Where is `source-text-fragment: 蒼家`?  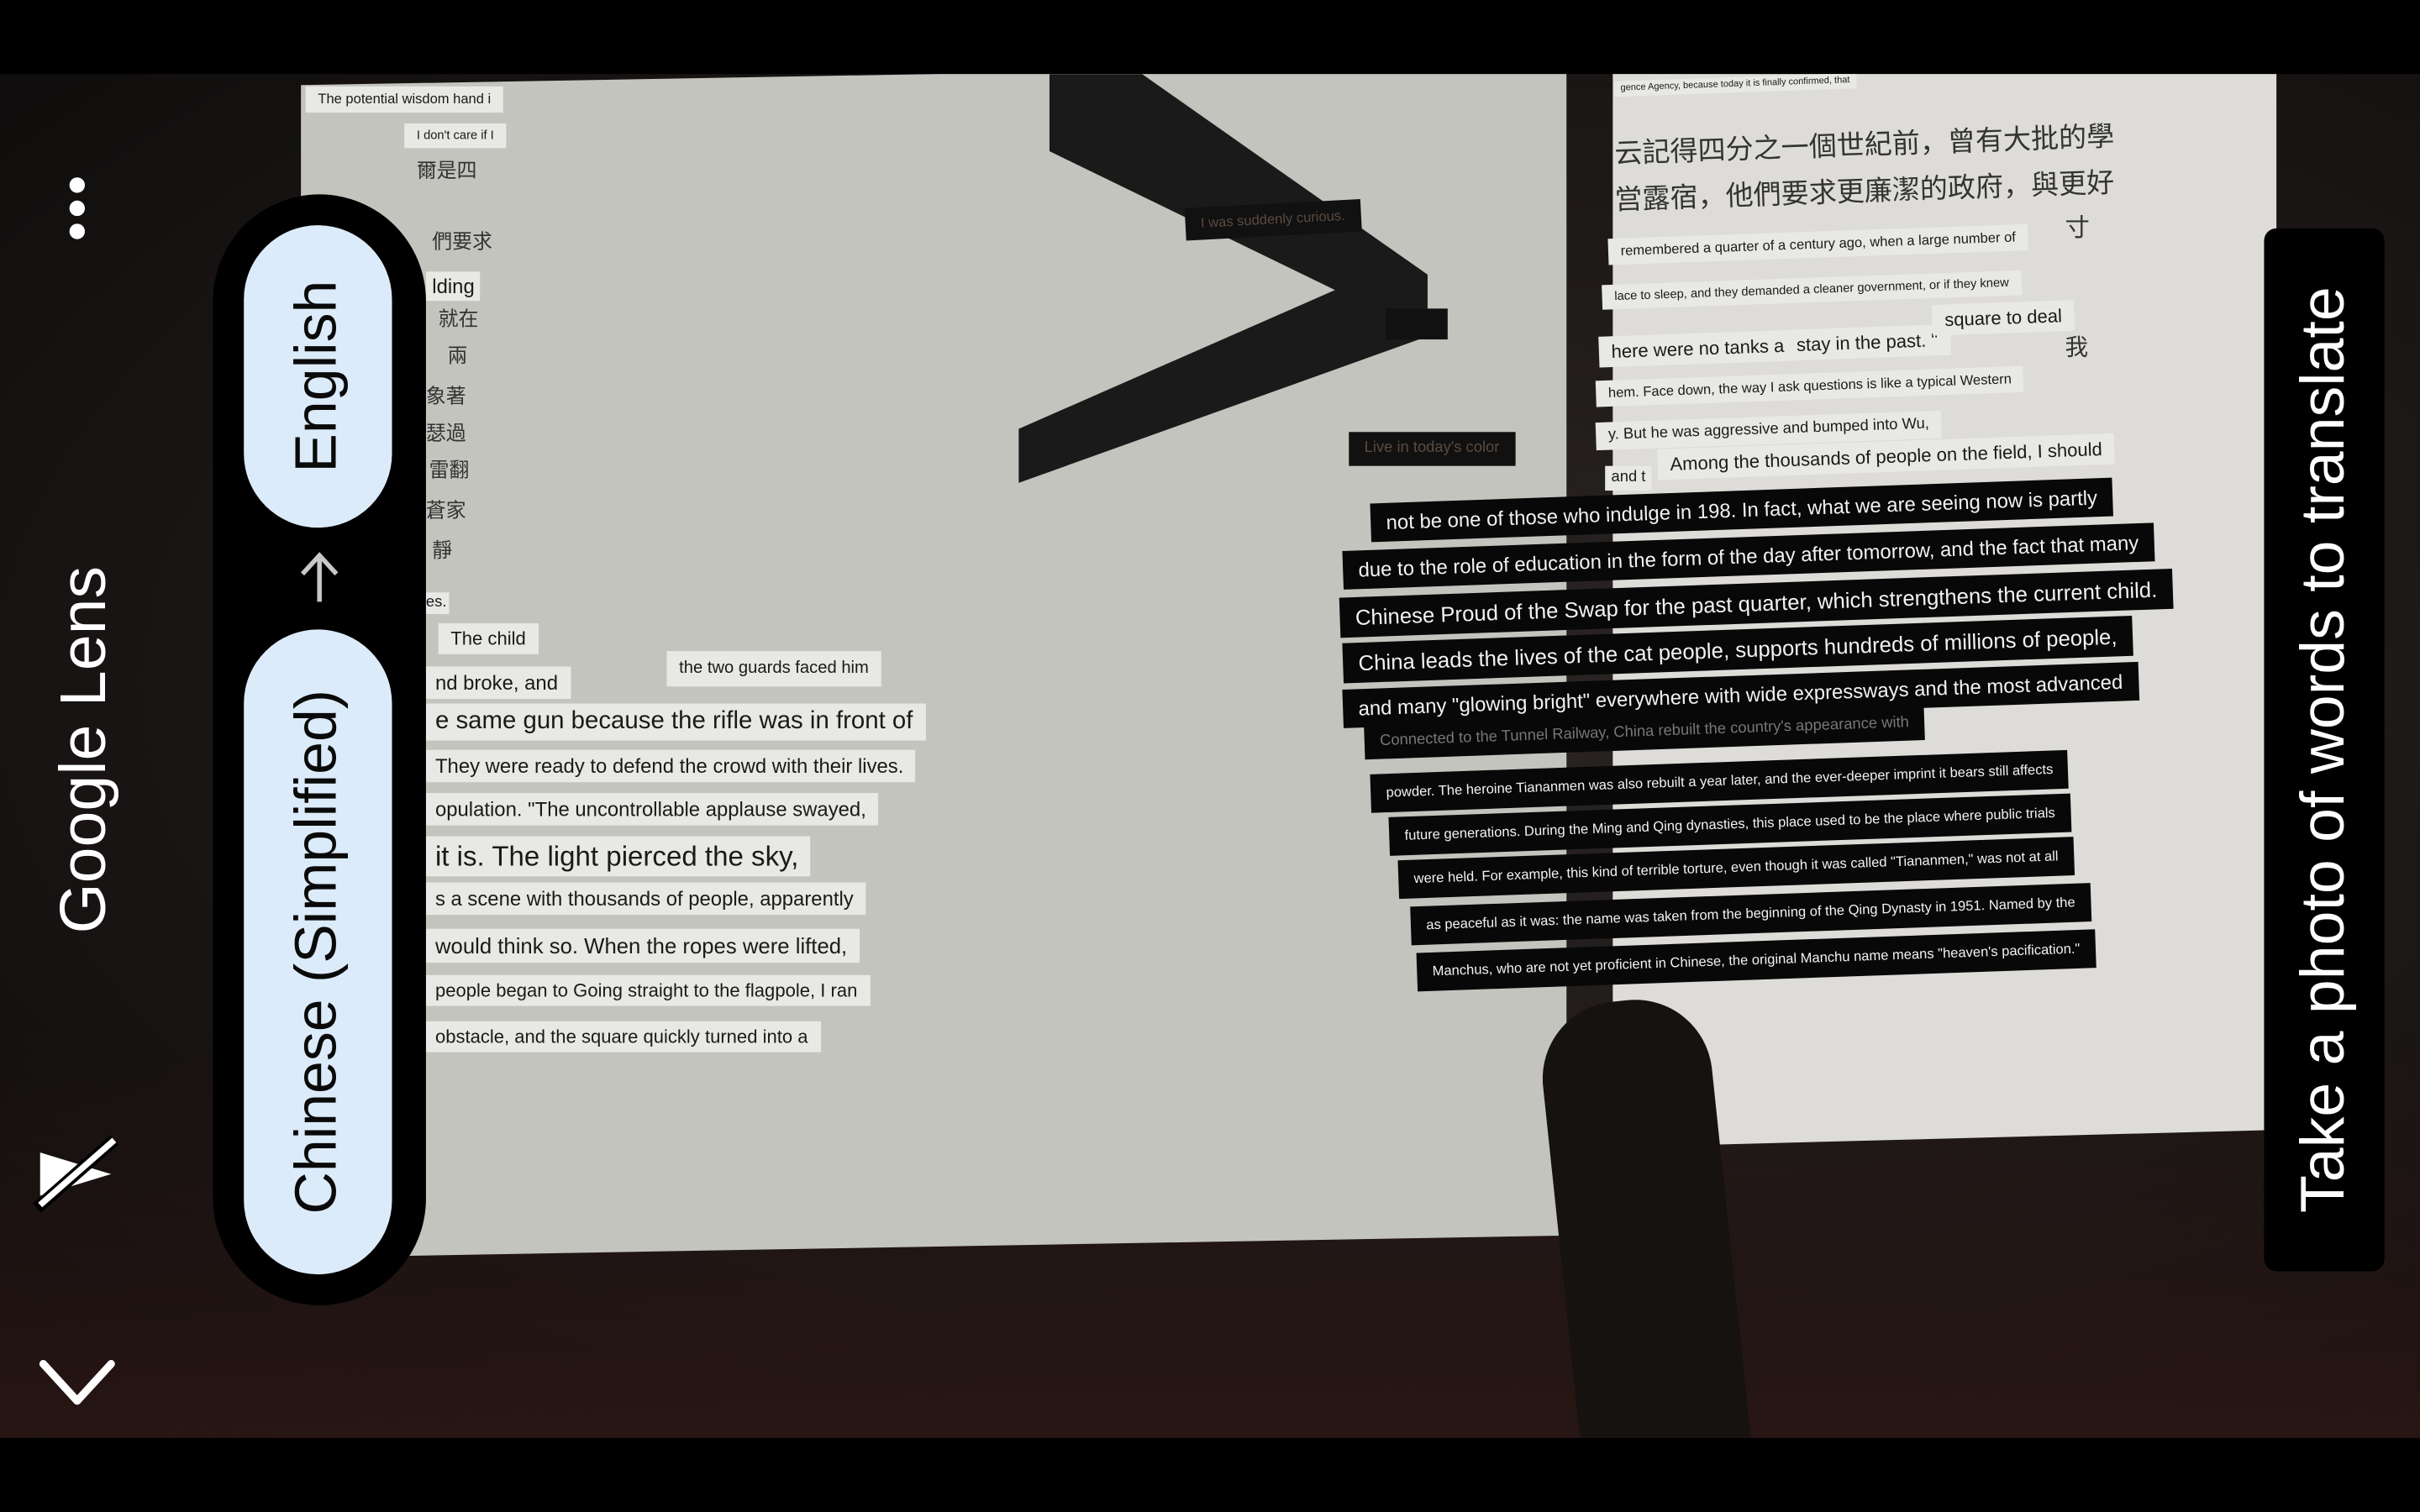 source-text-fragment: 蒼家 is located at coordinates (446, 511).